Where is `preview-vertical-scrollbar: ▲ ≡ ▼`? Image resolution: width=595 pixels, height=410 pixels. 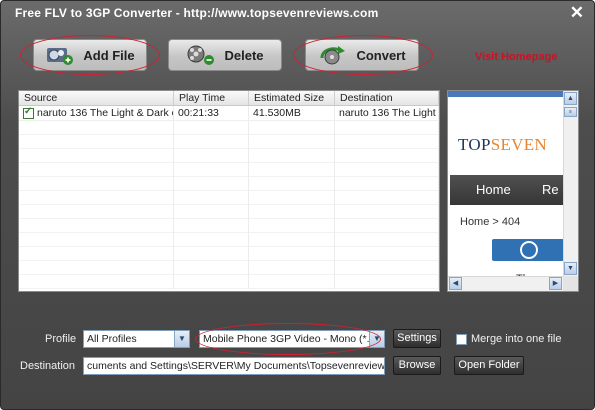 preview-vertical-scrollbar: ▲ ≡ ▼ is located at coordinates (570, 184).